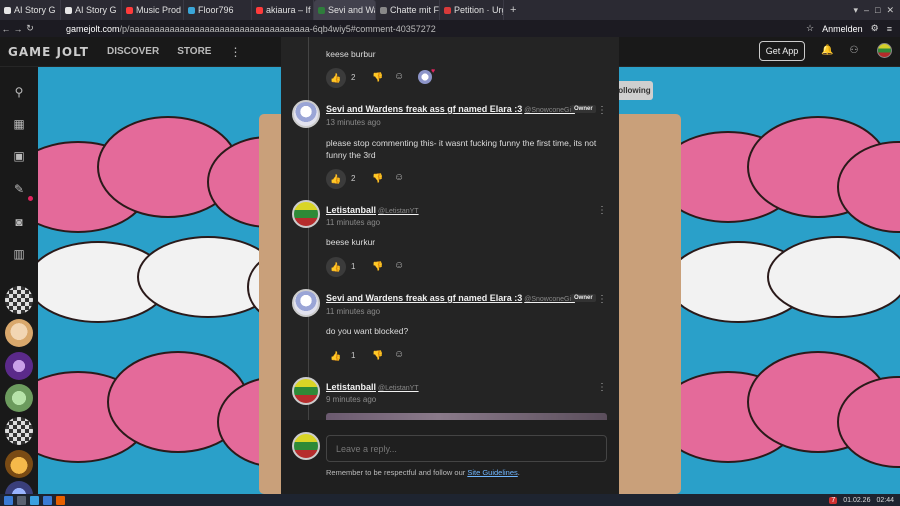 This screenshot has width=900, height=506. What do you see at coordinates (866, 10) in the screenshot?
I see `minimize-icon: –` at bounding box center [866, 10].